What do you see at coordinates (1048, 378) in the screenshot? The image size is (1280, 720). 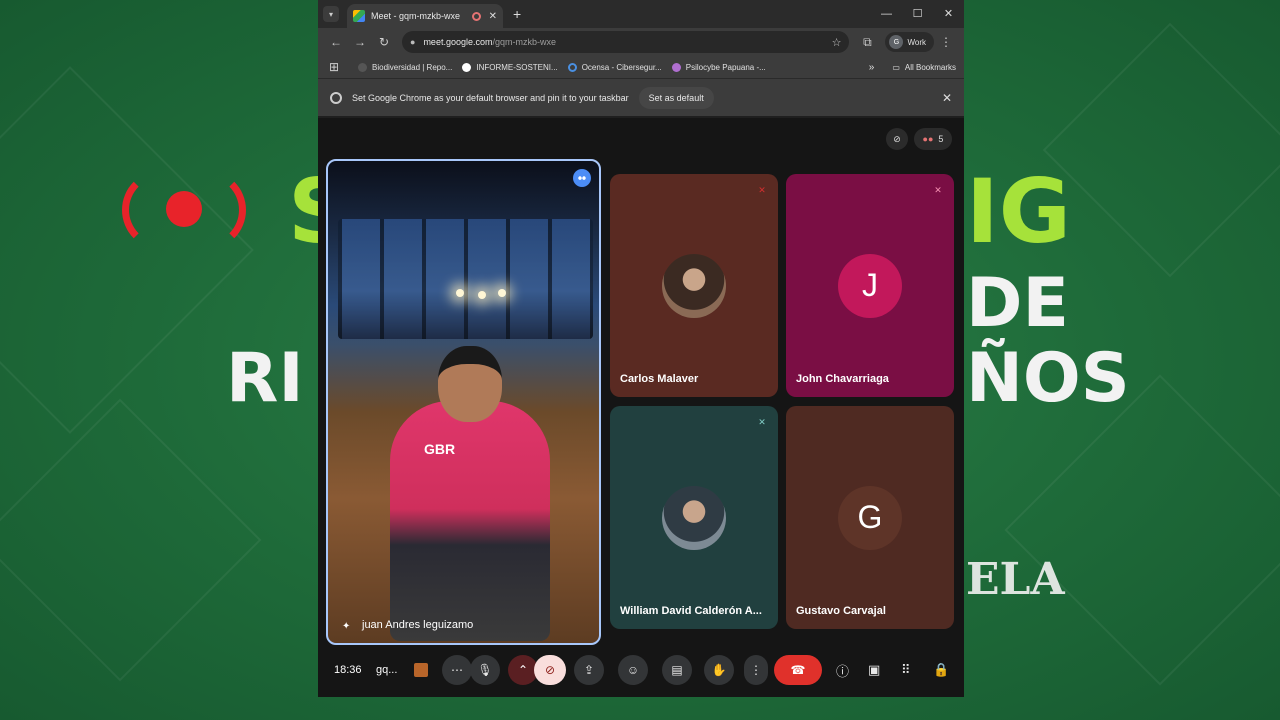 I see `bg-line3-right: ÑOS` at bounding box center [1048, 378].